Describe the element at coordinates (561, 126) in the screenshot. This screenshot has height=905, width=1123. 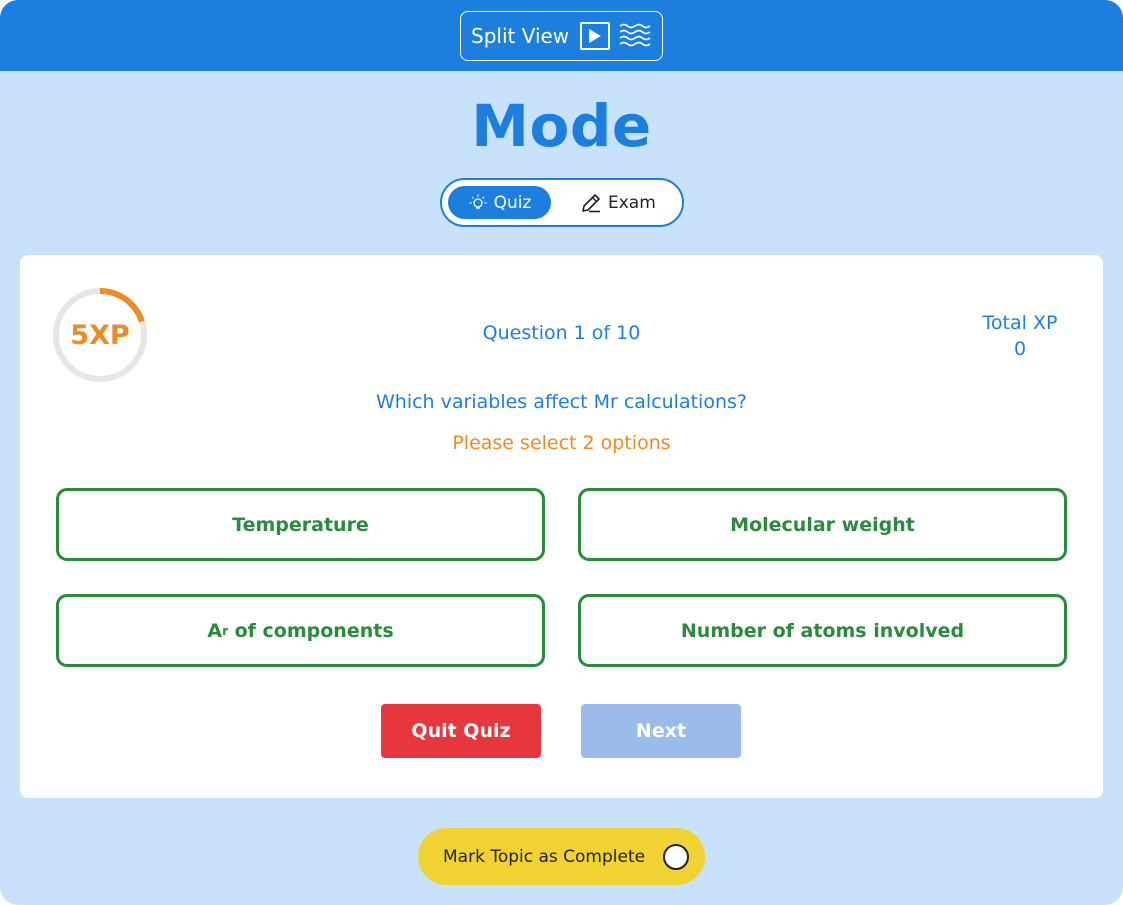
I see `mode-title: Mode` at that location.